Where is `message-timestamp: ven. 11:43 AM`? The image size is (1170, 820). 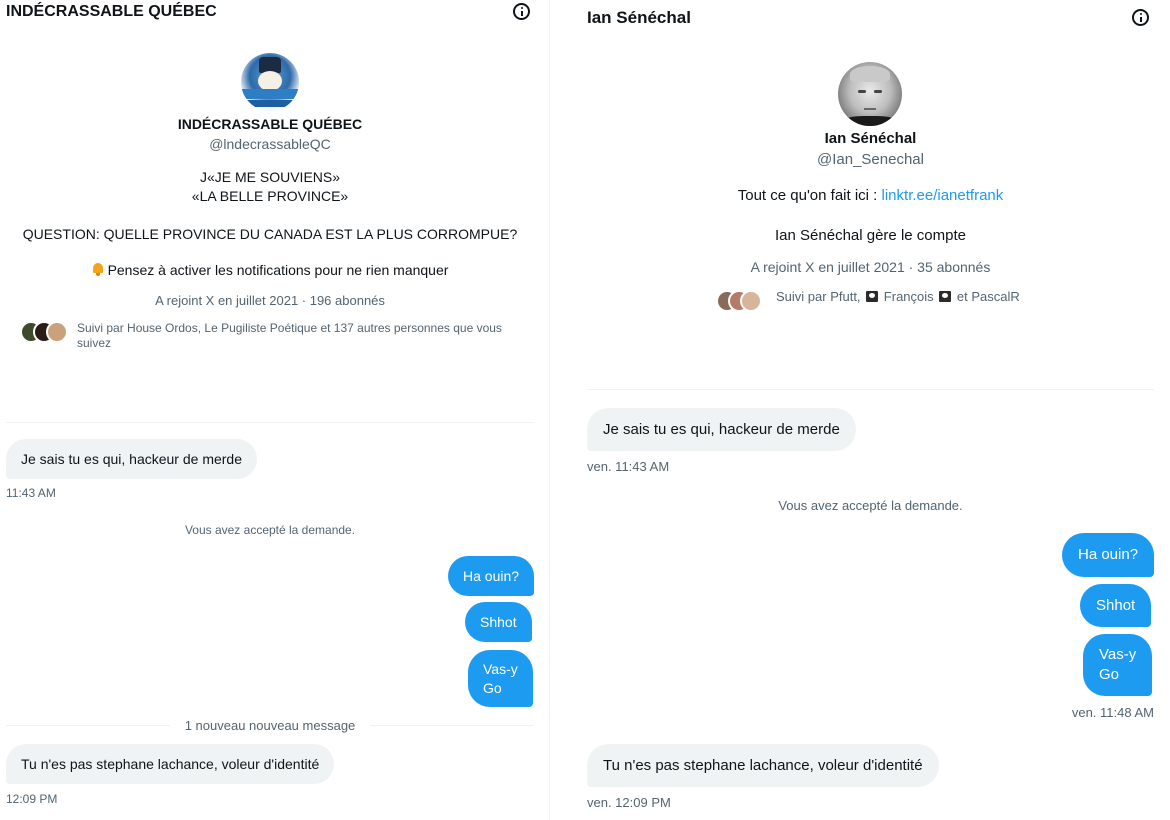
message-timestamp: ven. 11:43 AM is located at coordinates (628, 466).